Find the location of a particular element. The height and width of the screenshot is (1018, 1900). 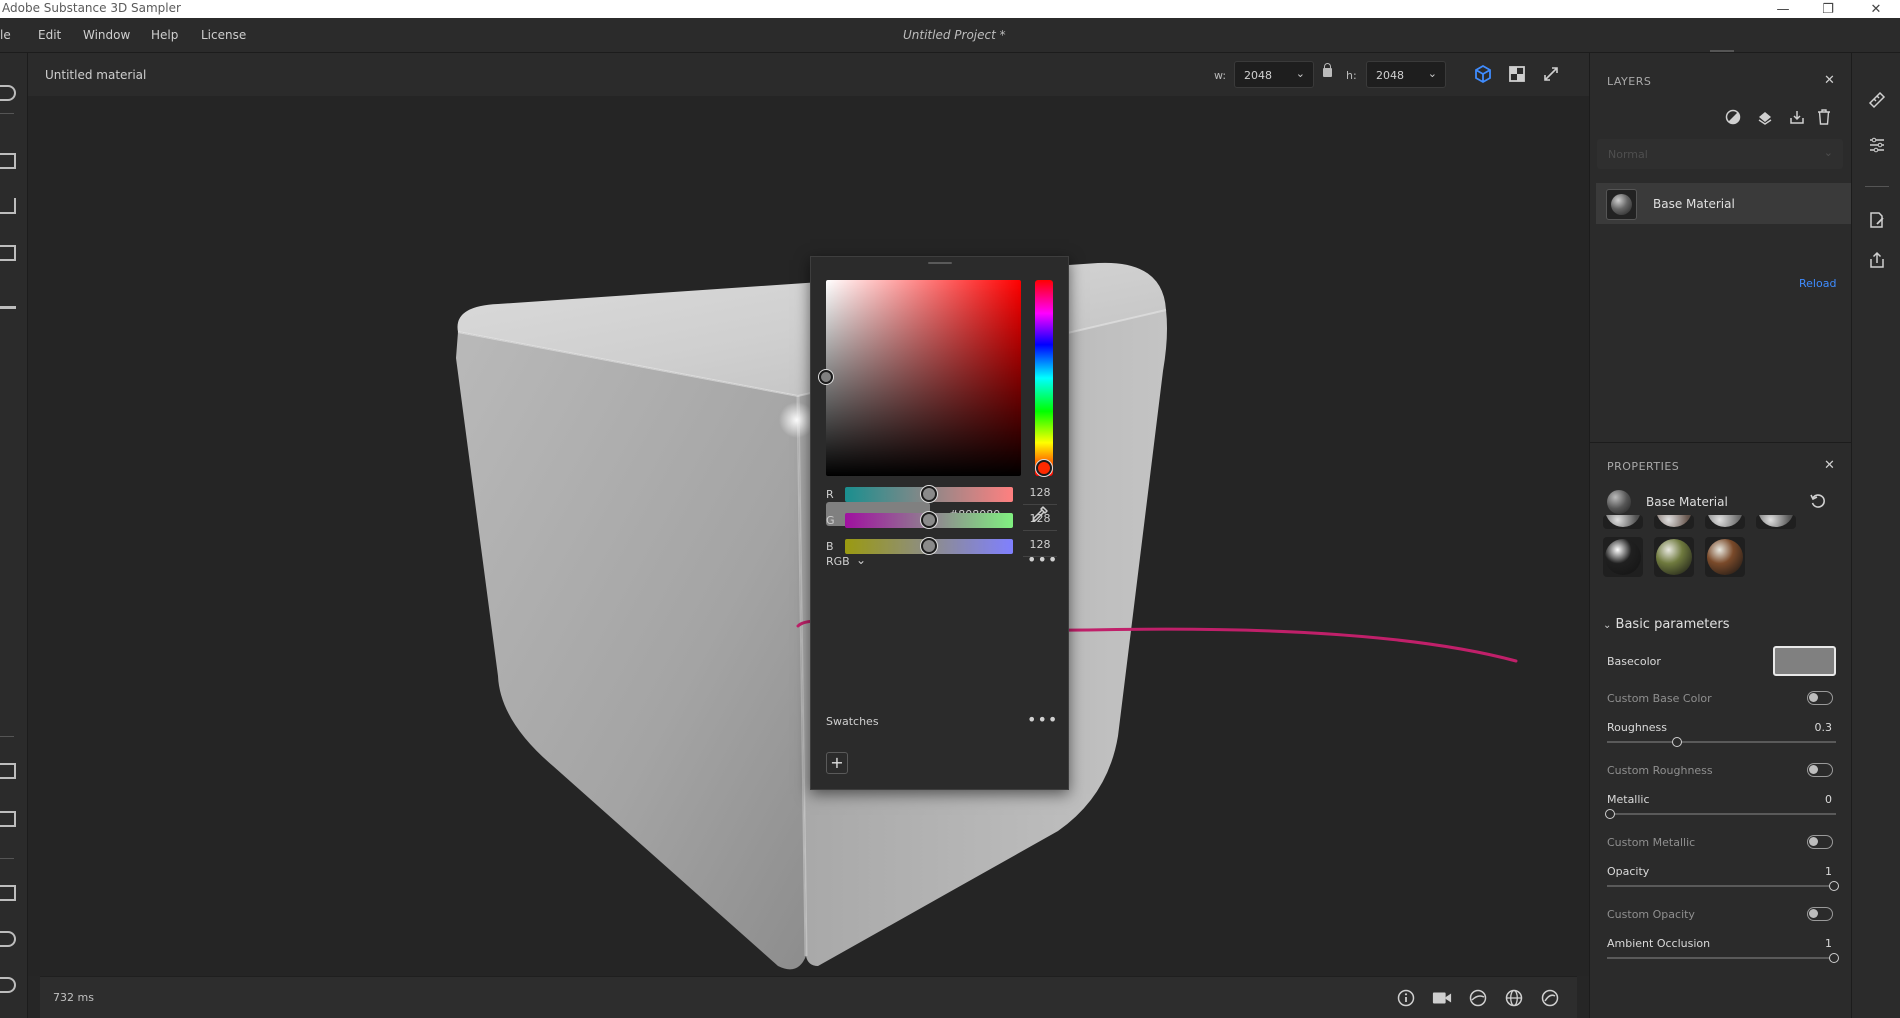

globe-icon is located at coordinates (1514, 998).